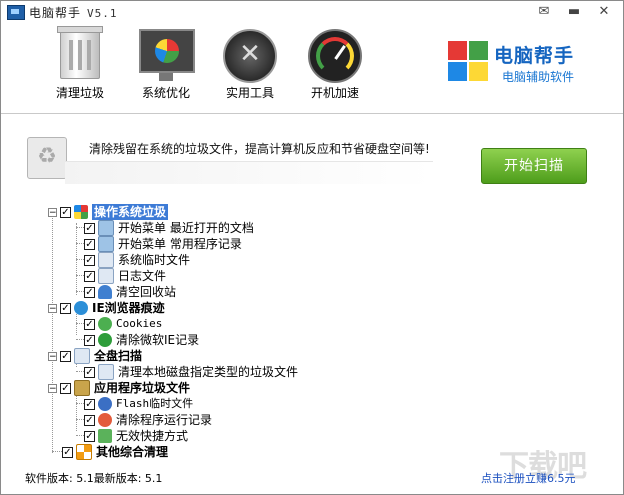  What do you see at coordinates (259, 149) in the screenshot?
I see `info-message: 清除残留在系统的垃圾文件，提高计算机反应和节省硬盘空间等!` at bounding box center [259, 149].